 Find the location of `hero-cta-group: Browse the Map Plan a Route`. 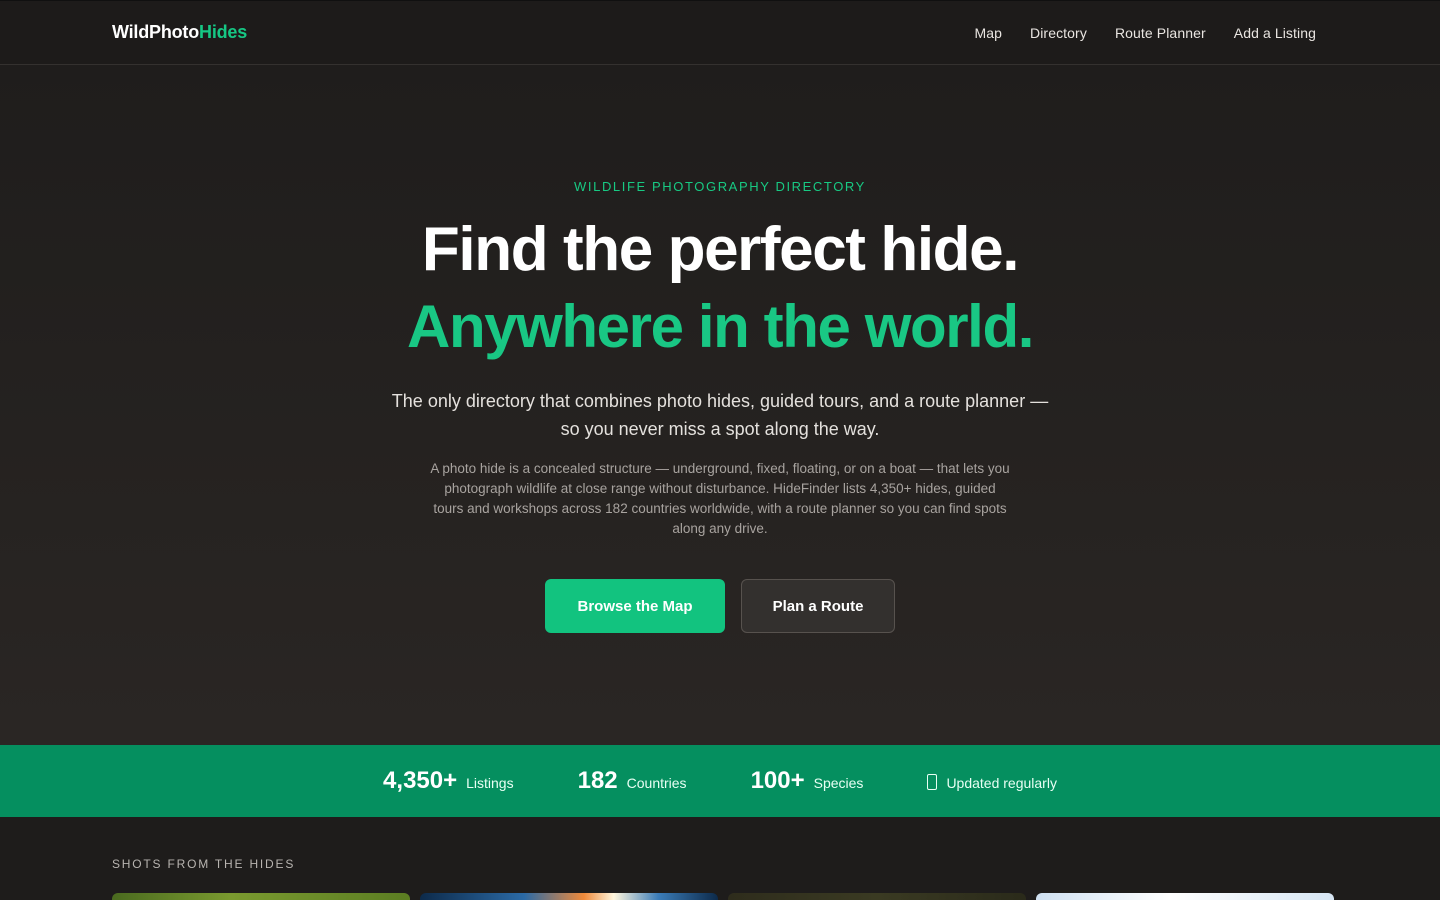

hero-cta-group: Browse the Map Plan a Route is located at coordinates (720, 606).